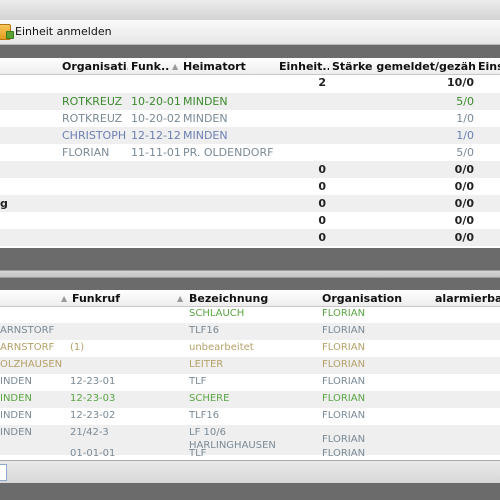  Describe the element at coordinates (89, 432) in the screenshot. I see `cell-funkruf: 21/42-3` at that location.